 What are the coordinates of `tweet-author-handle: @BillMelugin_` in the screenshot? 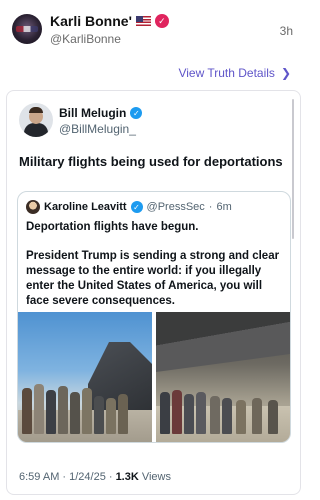 It's located at (97, 129).